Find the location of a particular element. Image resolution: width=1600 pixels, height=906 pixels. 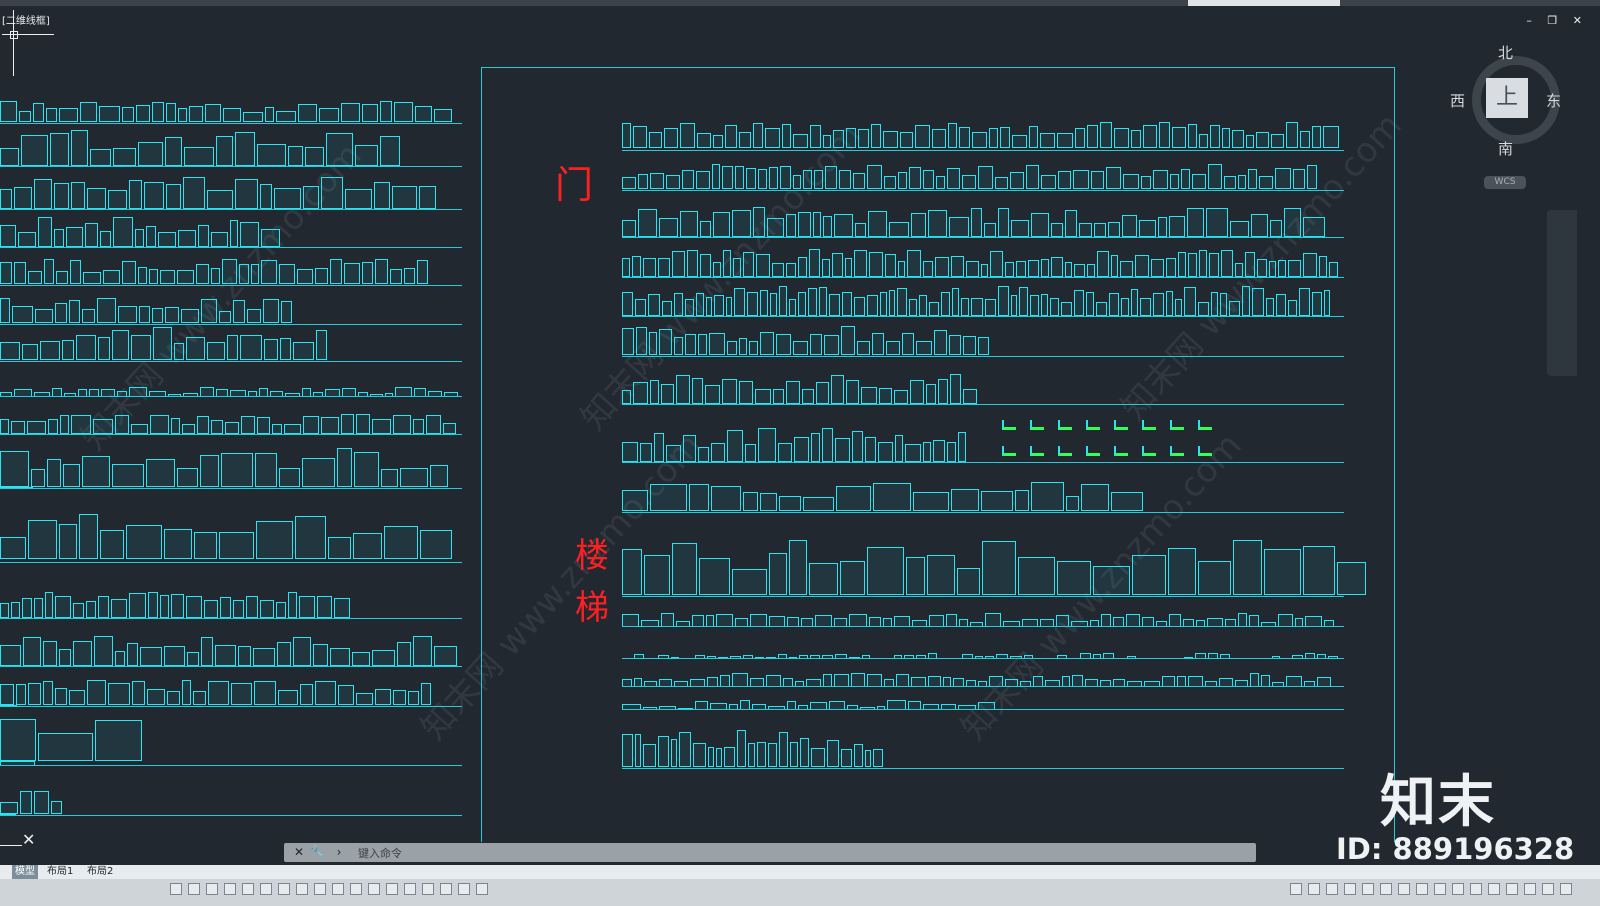

command-input: 键入命令 is located at coordinates (380, 853).